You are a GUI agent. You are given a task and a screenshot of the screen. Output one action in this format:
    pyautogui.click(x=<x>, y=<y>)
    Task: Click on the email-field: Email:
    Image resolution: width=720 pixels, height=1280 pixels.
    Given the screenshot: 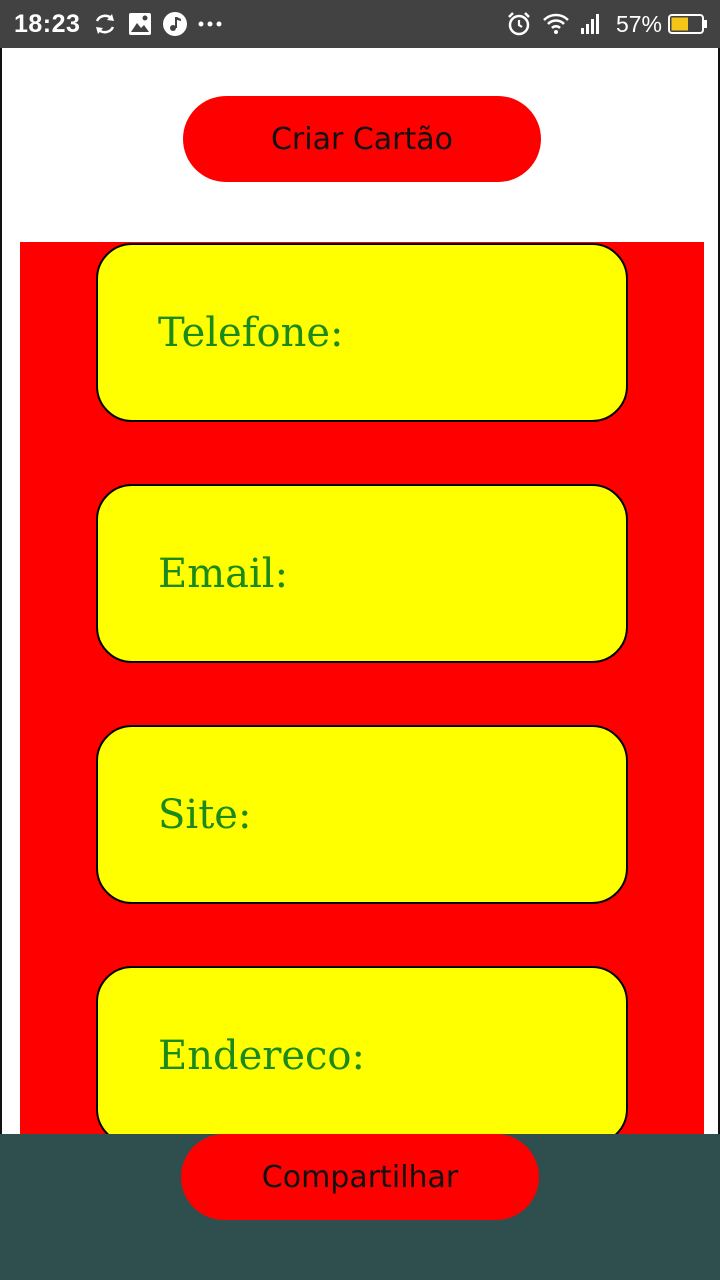 What is the action you would take?
    pyautogui.click(x=362, y=573)
    